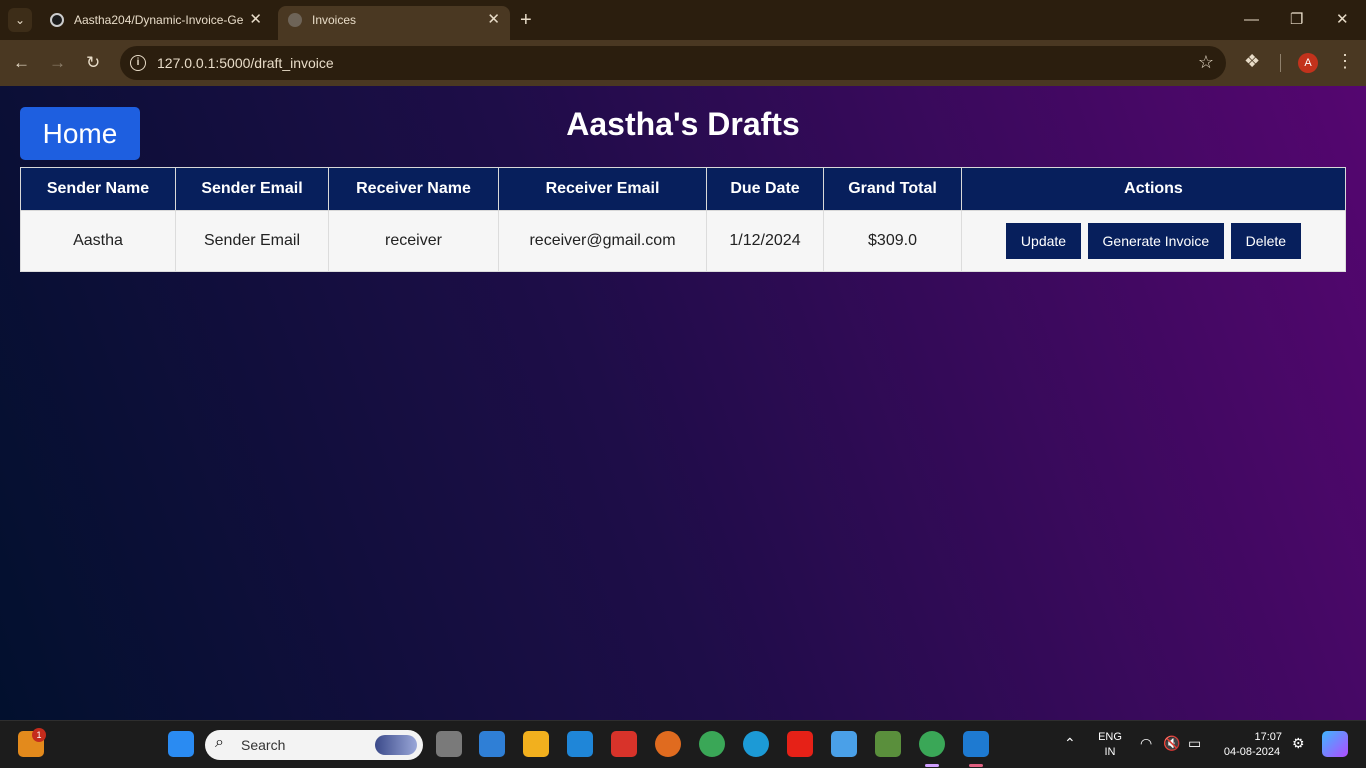 The height and width of the screenshot is (768, 1366). I want to click on column-header: Grand Total, so click(892, 189).